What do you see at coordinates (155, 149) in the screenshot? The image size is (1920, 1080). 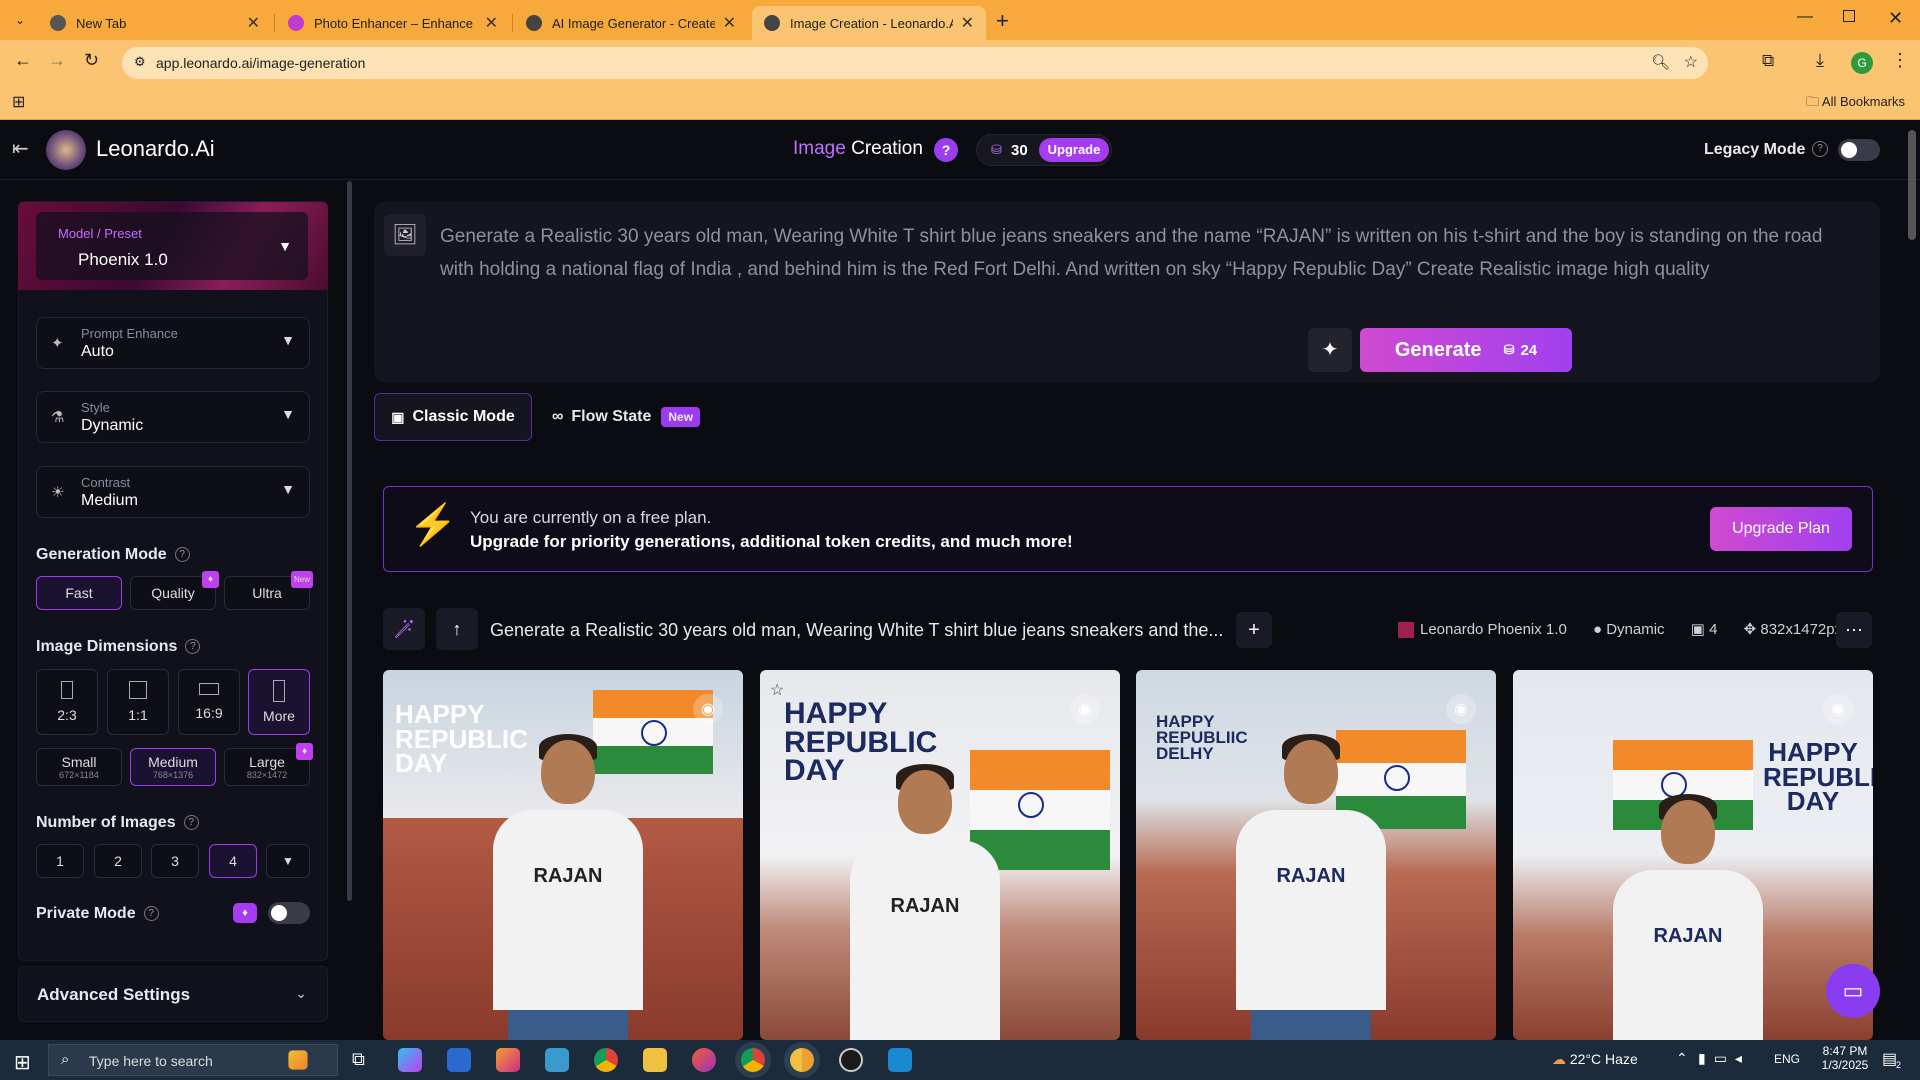 I see `brand-name: Leonardo.Ai` at bounding box center [155, 149].